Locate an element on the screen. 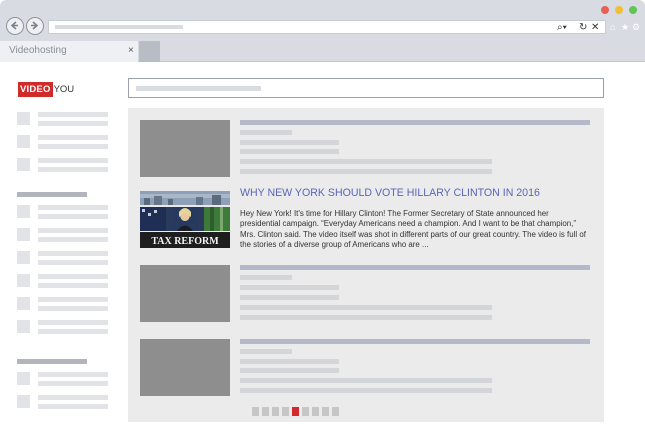 The image size is (645, 424). logo-video: VIDEO is located at coordinates (35, 89).